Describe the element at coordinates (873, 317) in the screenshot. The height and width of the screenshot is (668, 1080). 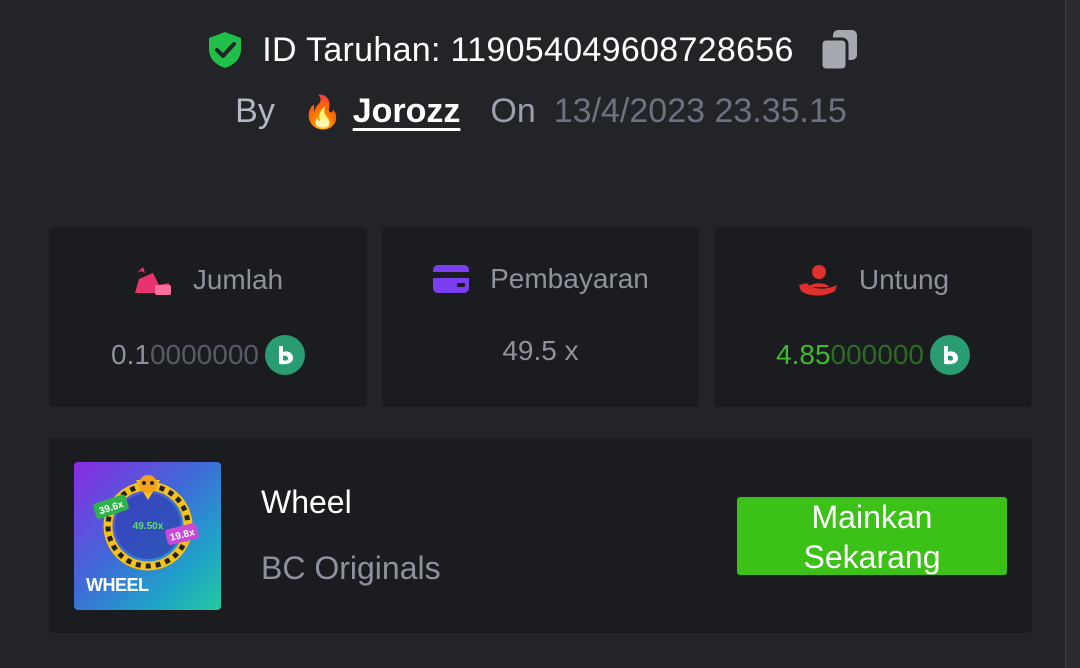
I see `profit-card: Untung 4.85 000000` at that location.